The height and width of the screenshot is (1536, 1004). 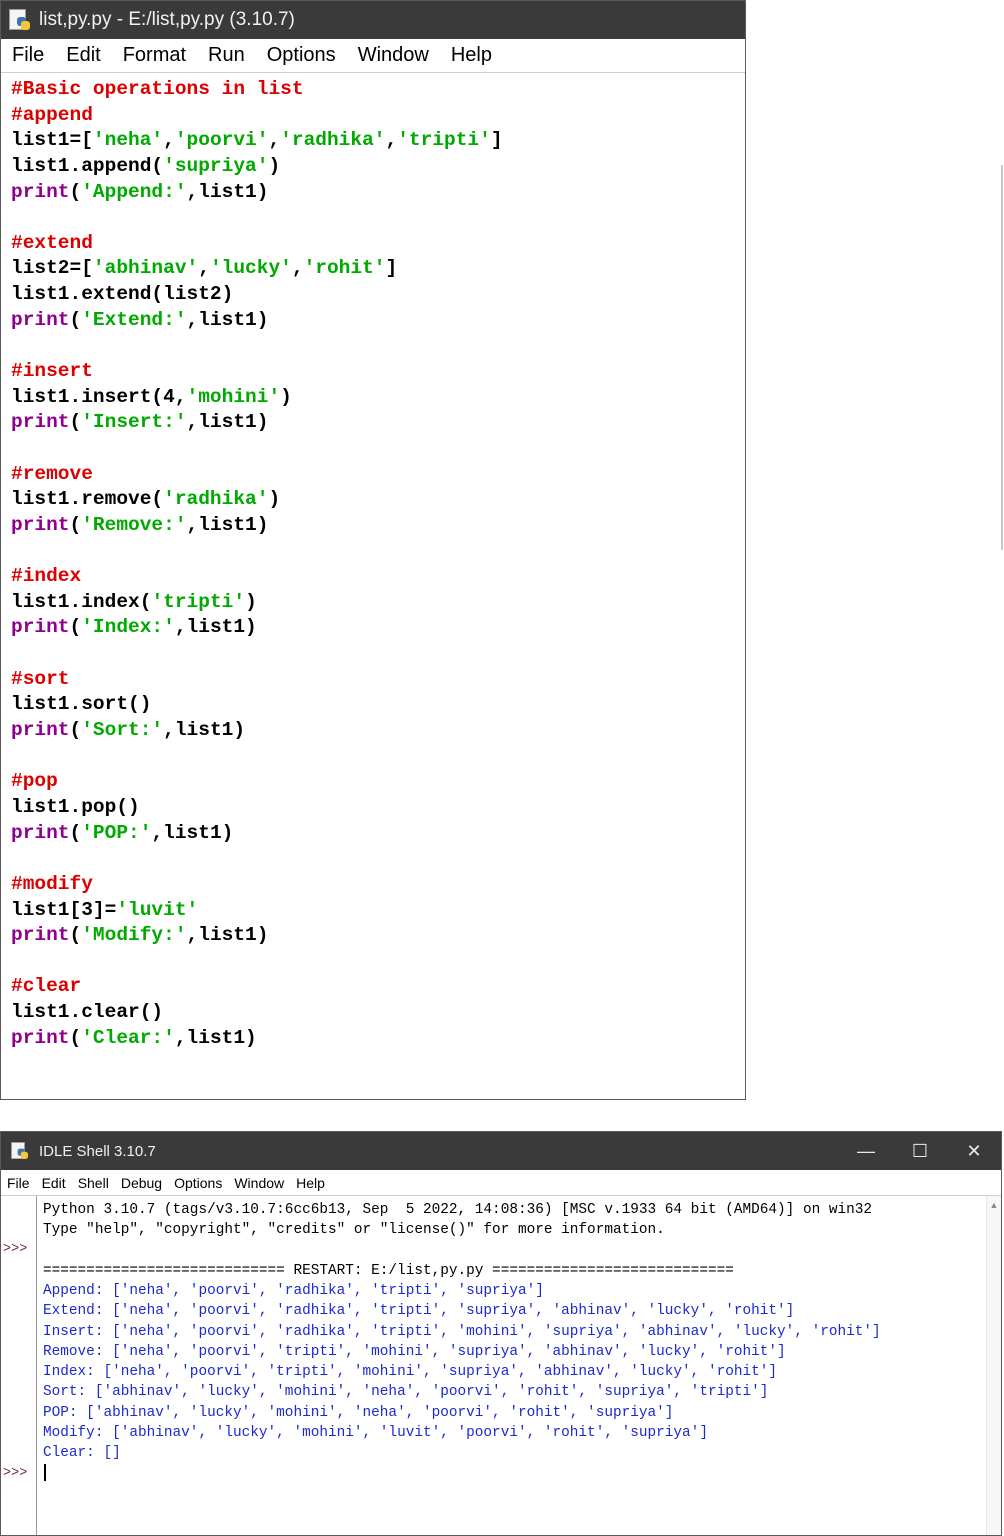 What do you see at coordinates (471, 55) in the screenshot?
I see `menu-help: Help` at bounding box center [471, 55].